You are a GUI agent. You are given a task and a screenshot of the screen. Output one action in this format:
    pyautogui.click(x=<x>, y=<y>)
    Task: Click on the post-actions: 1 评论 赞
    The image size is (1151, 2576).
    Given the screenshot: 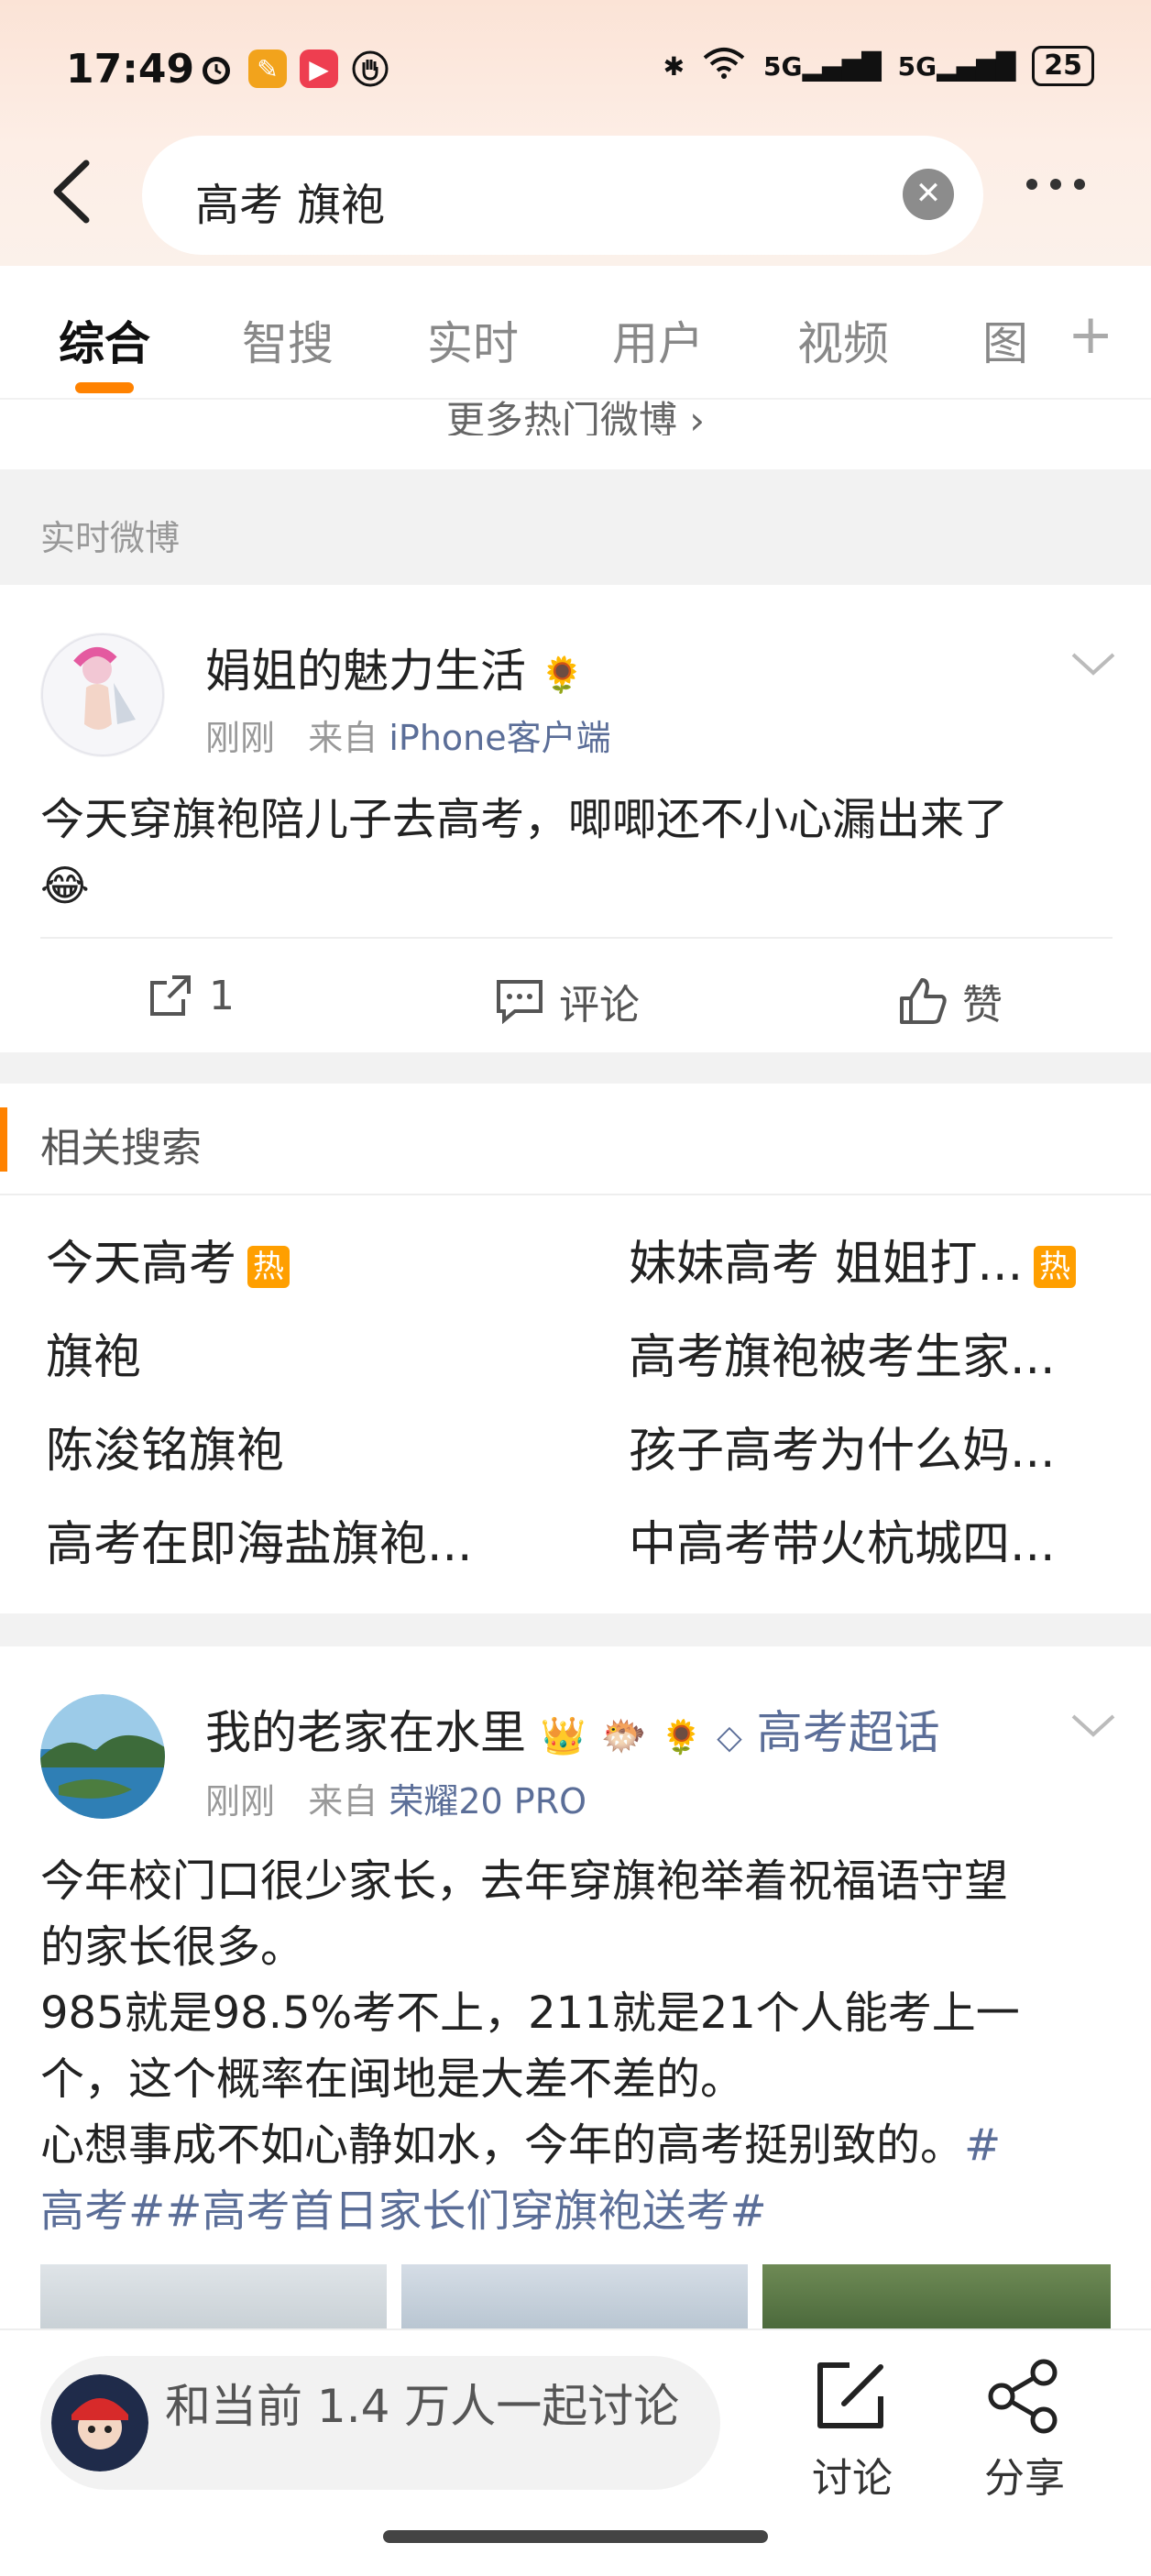 What is the action you would take?
    pyautogui.click(x=575, y=999)
    